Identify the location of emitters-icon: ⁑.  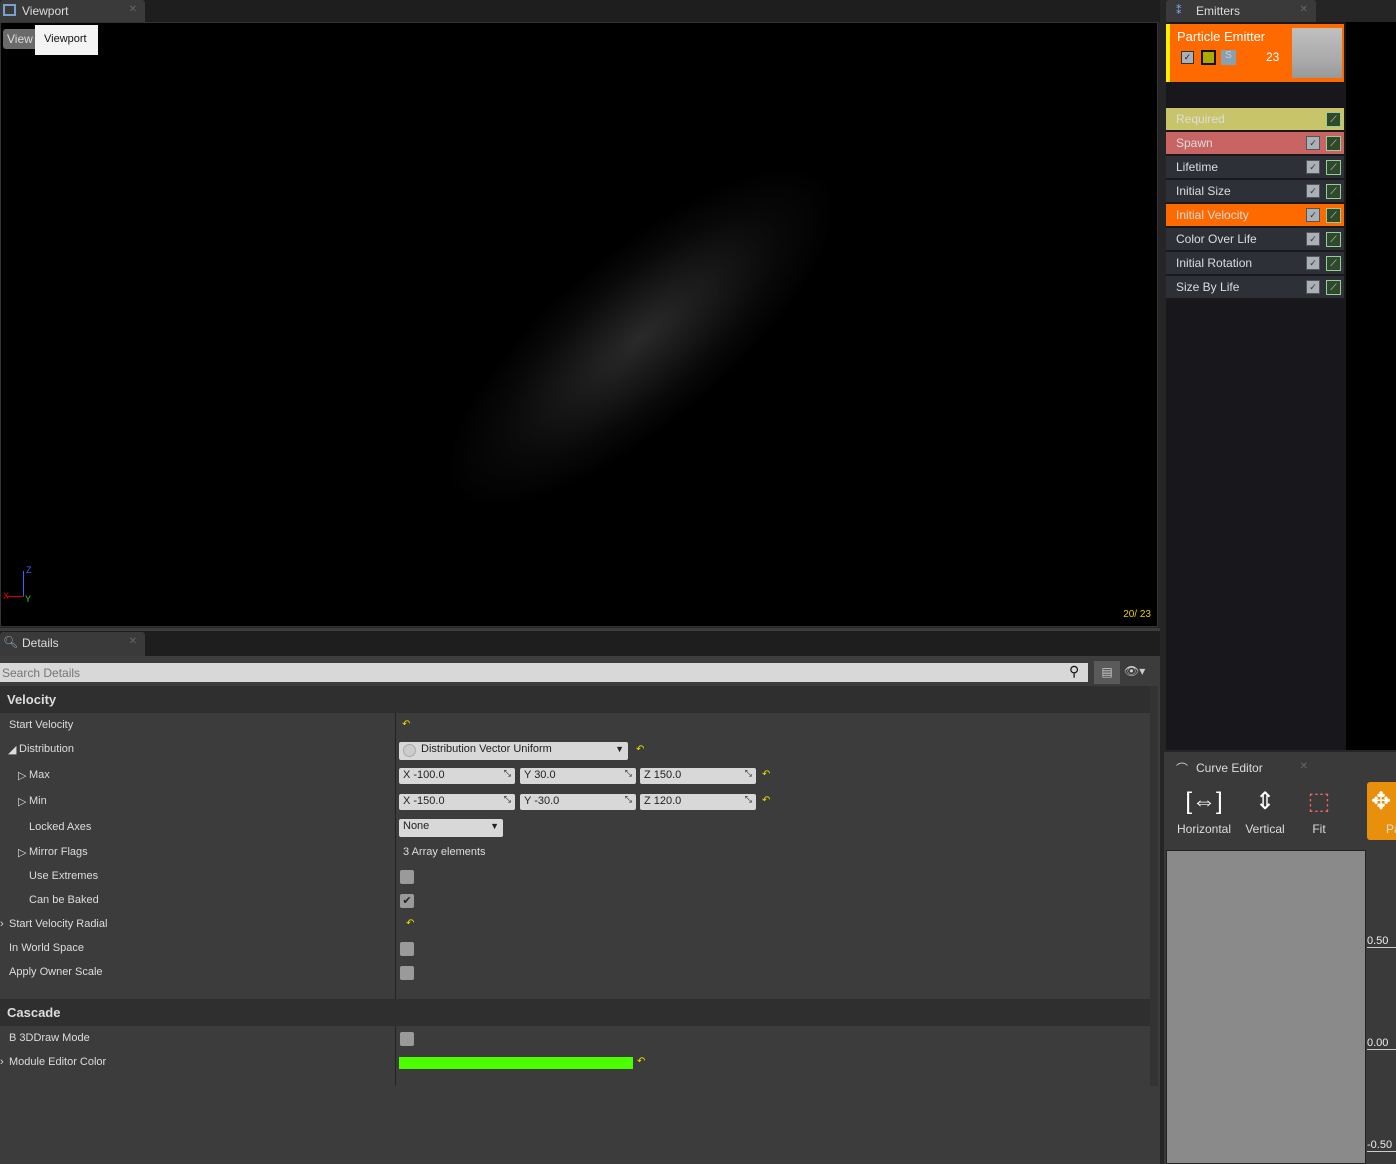
(1179, 11).